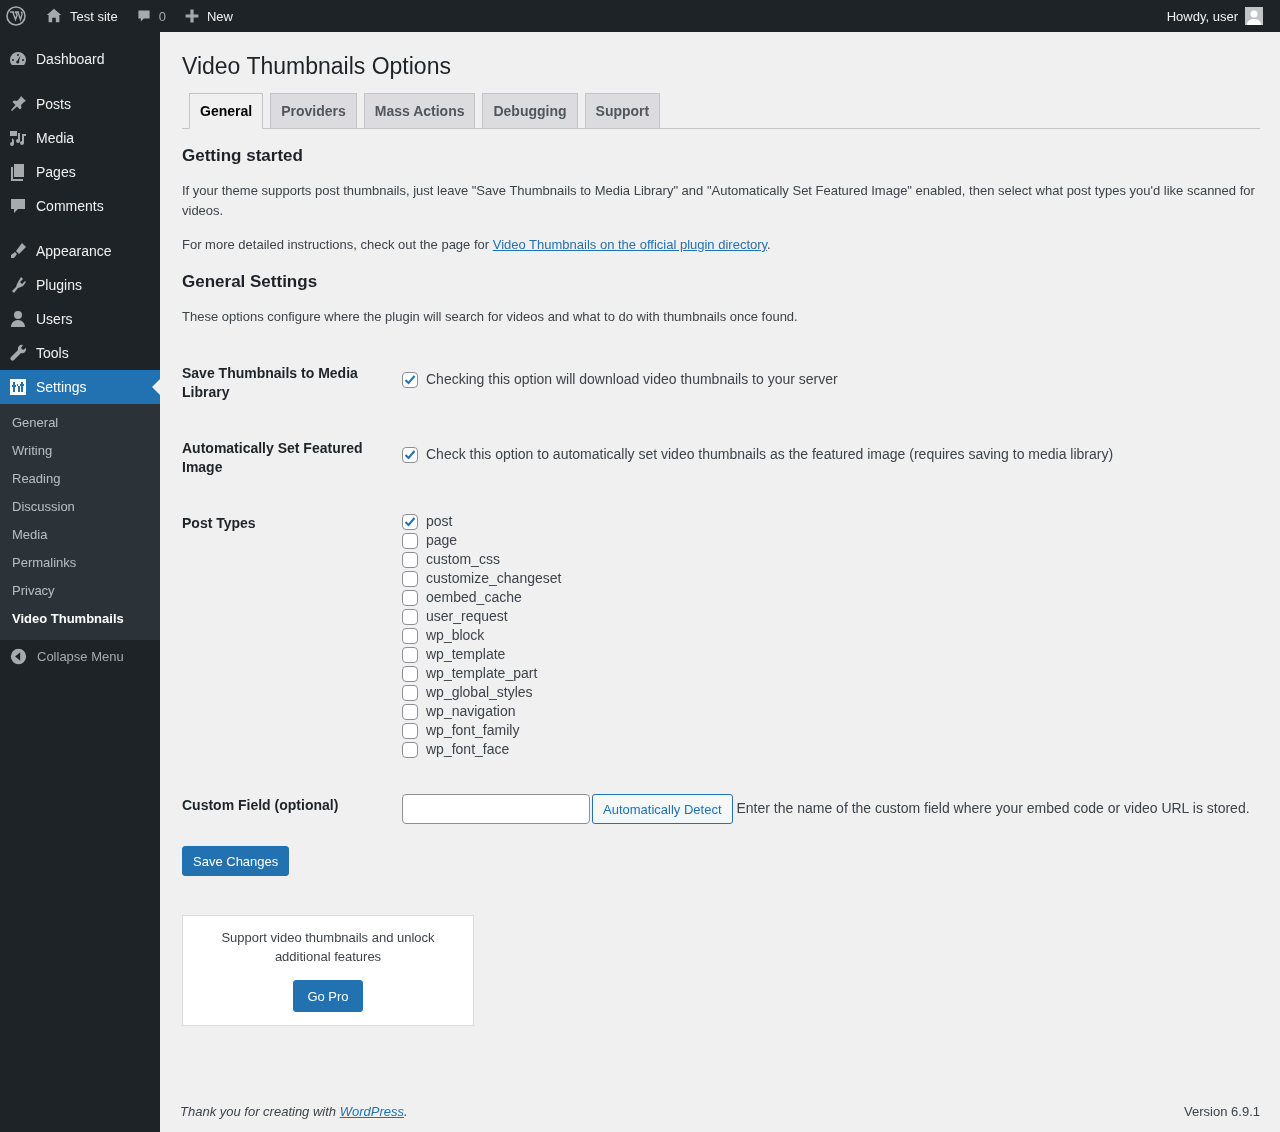  I want to click on custom-field-input, so click(496, 809).